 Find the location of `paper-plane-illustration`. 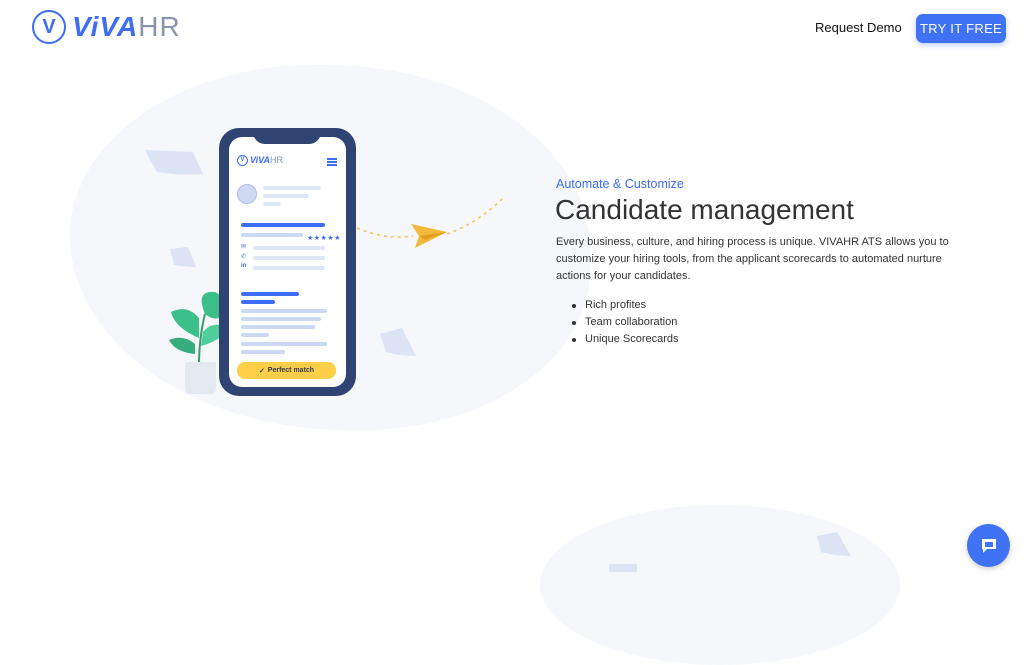

paper-plane-illustration is located at coordinates (431, 221).